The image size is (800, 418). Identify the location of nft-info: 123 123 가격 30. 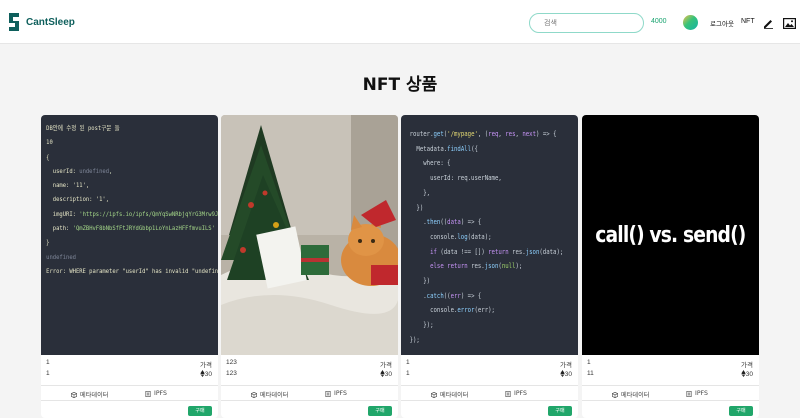
(309, 370).